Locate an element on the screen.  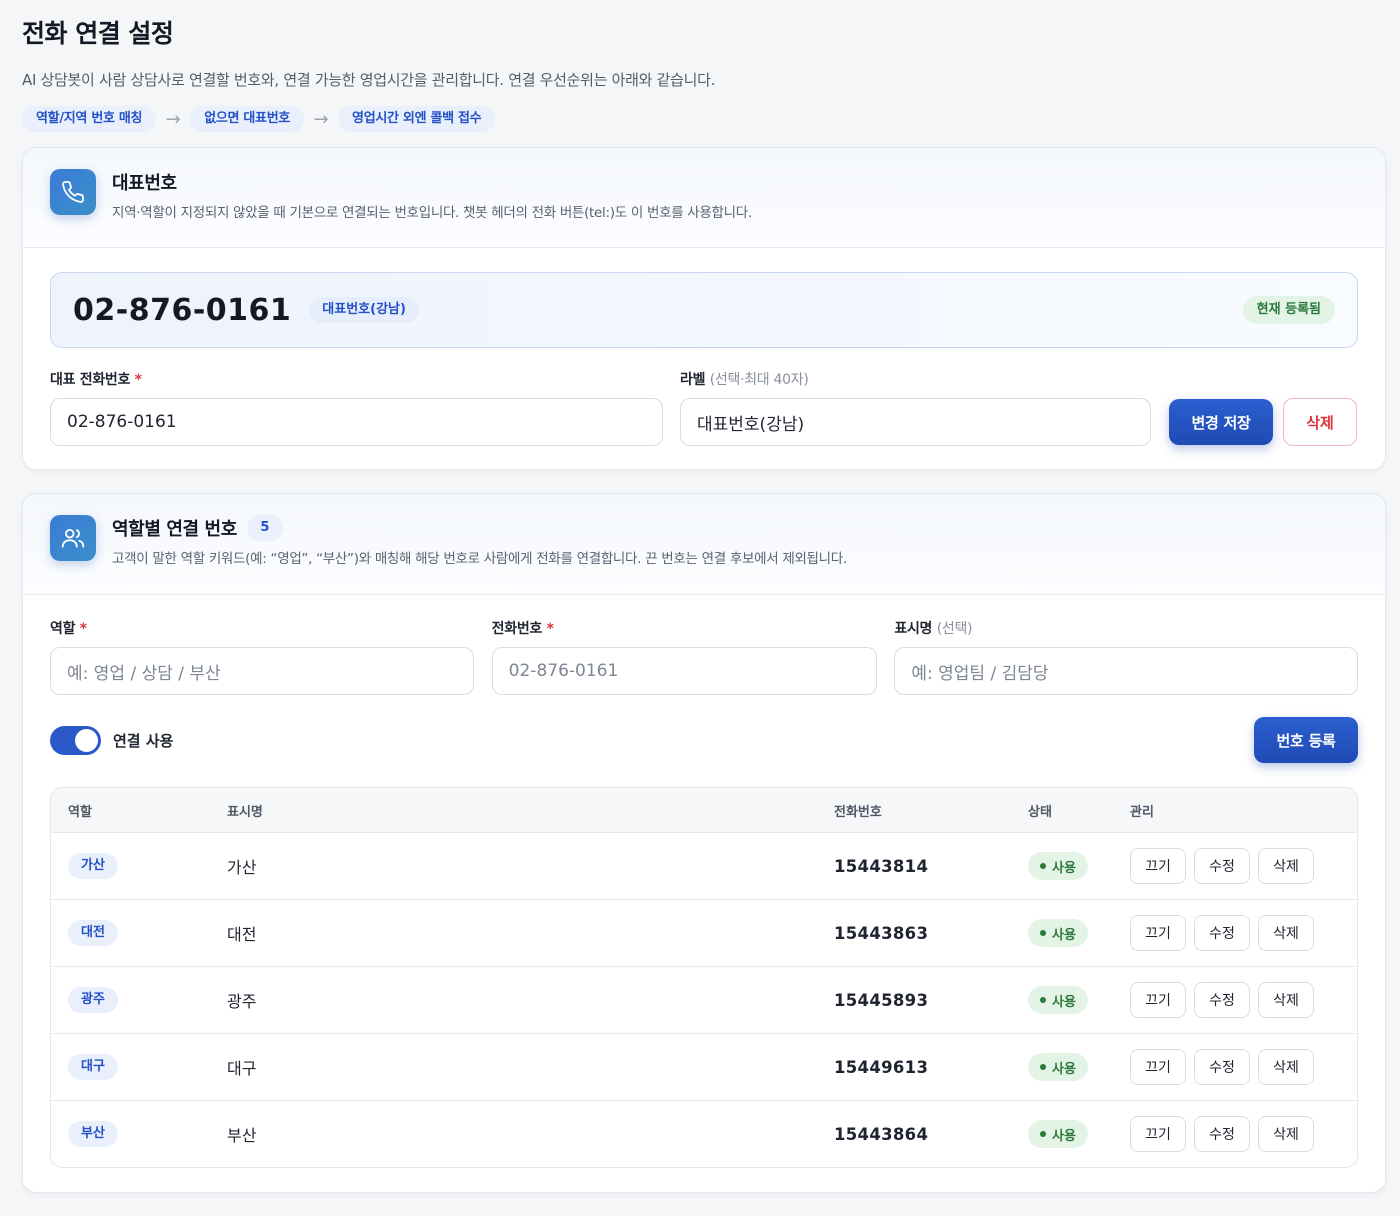
phone-cell: 15443864 is located at coordinates (881, 1134).